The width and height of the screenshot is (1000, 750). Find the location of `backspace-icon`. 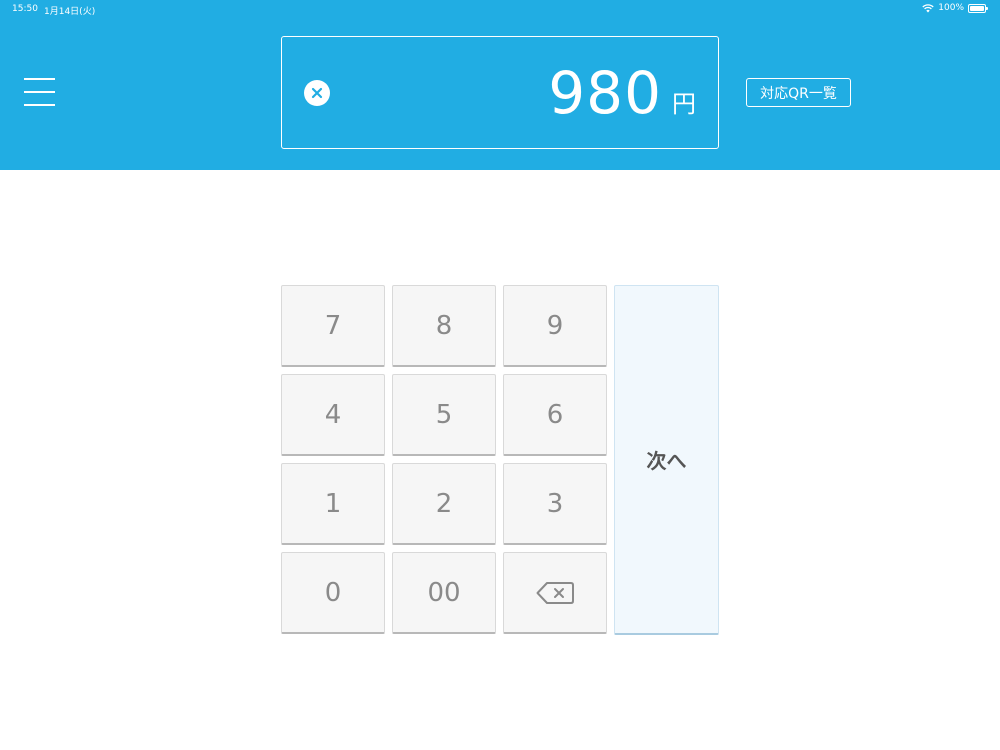

backspace-icon is located at coordinates (555, 592).